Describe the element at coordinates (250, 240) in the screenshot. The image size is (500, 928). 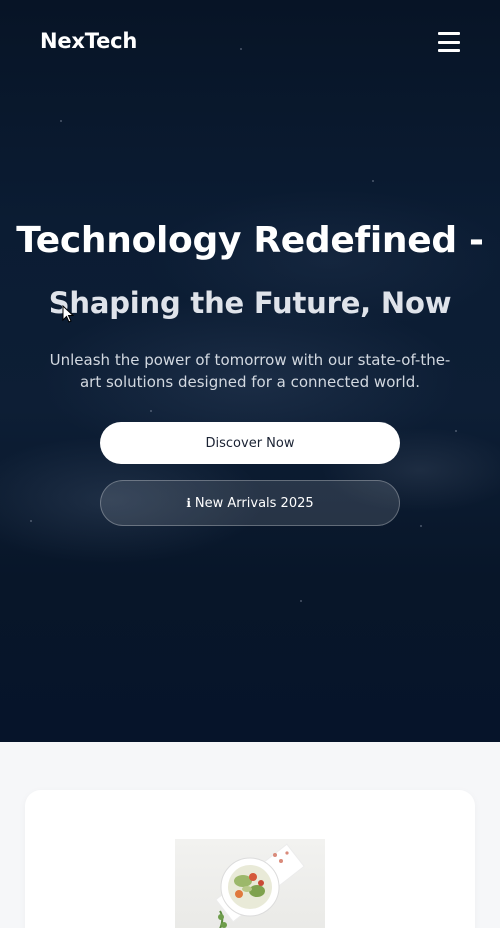
I see `hero-title: Technology Redefined -` at that location.